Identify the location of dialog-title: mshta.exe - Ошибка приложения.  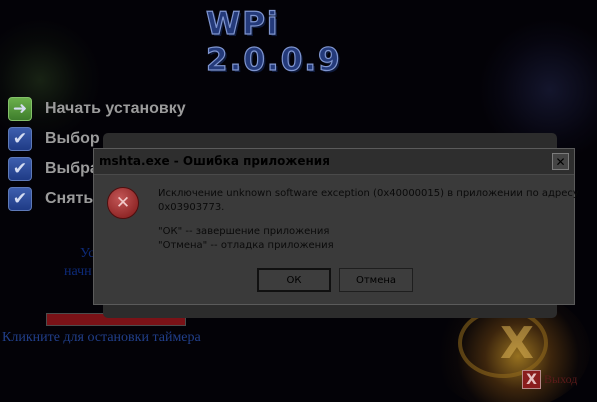
(214, 161).